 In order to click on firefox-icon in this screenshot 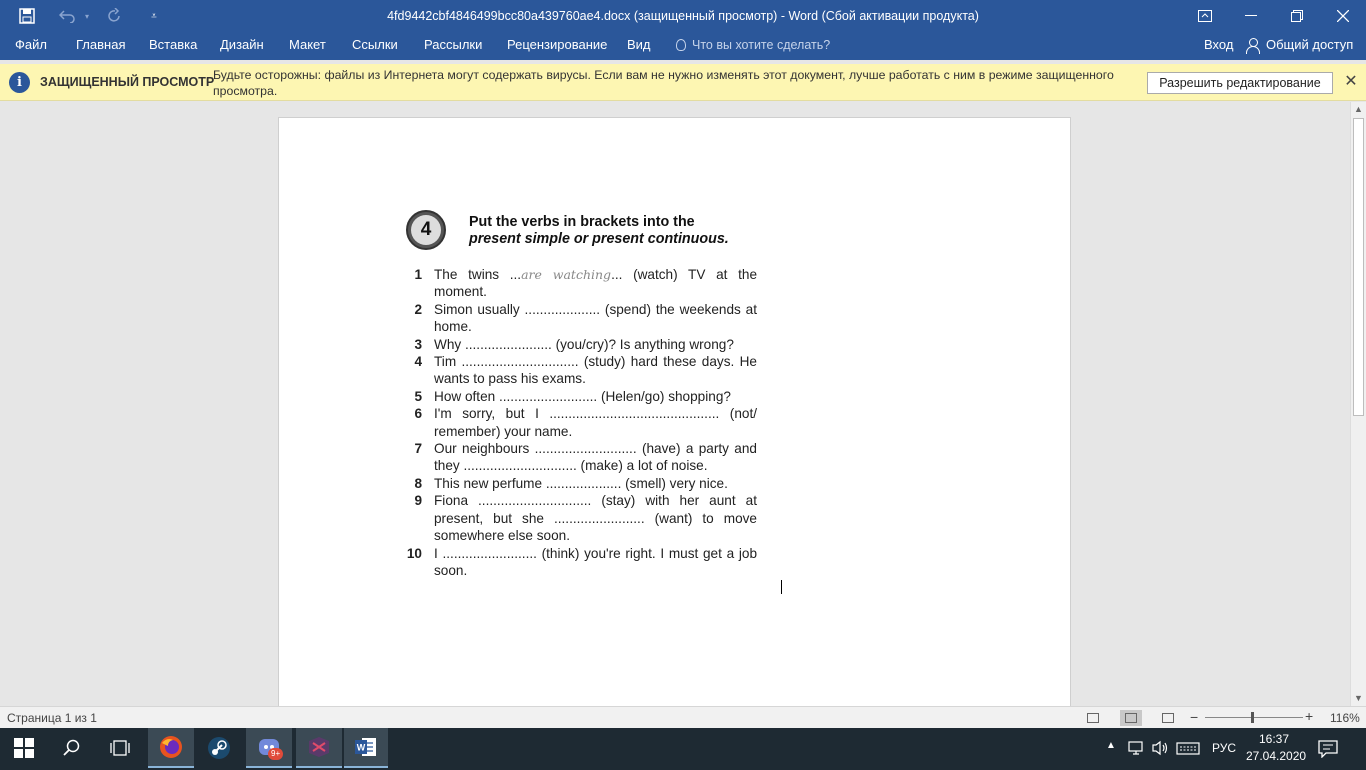, I will do `click(171, 748)`.